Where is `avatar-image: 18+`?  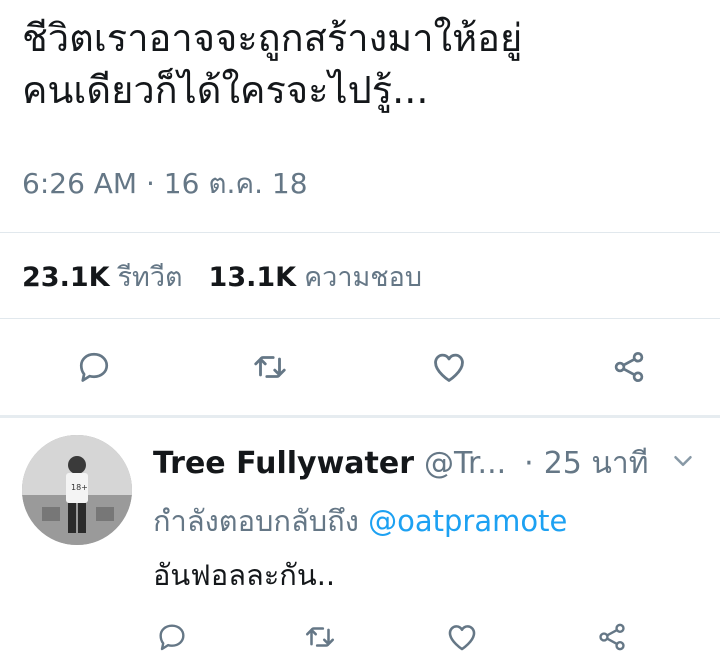
avatar-image: 18+ is located at coordinates (77, 490).